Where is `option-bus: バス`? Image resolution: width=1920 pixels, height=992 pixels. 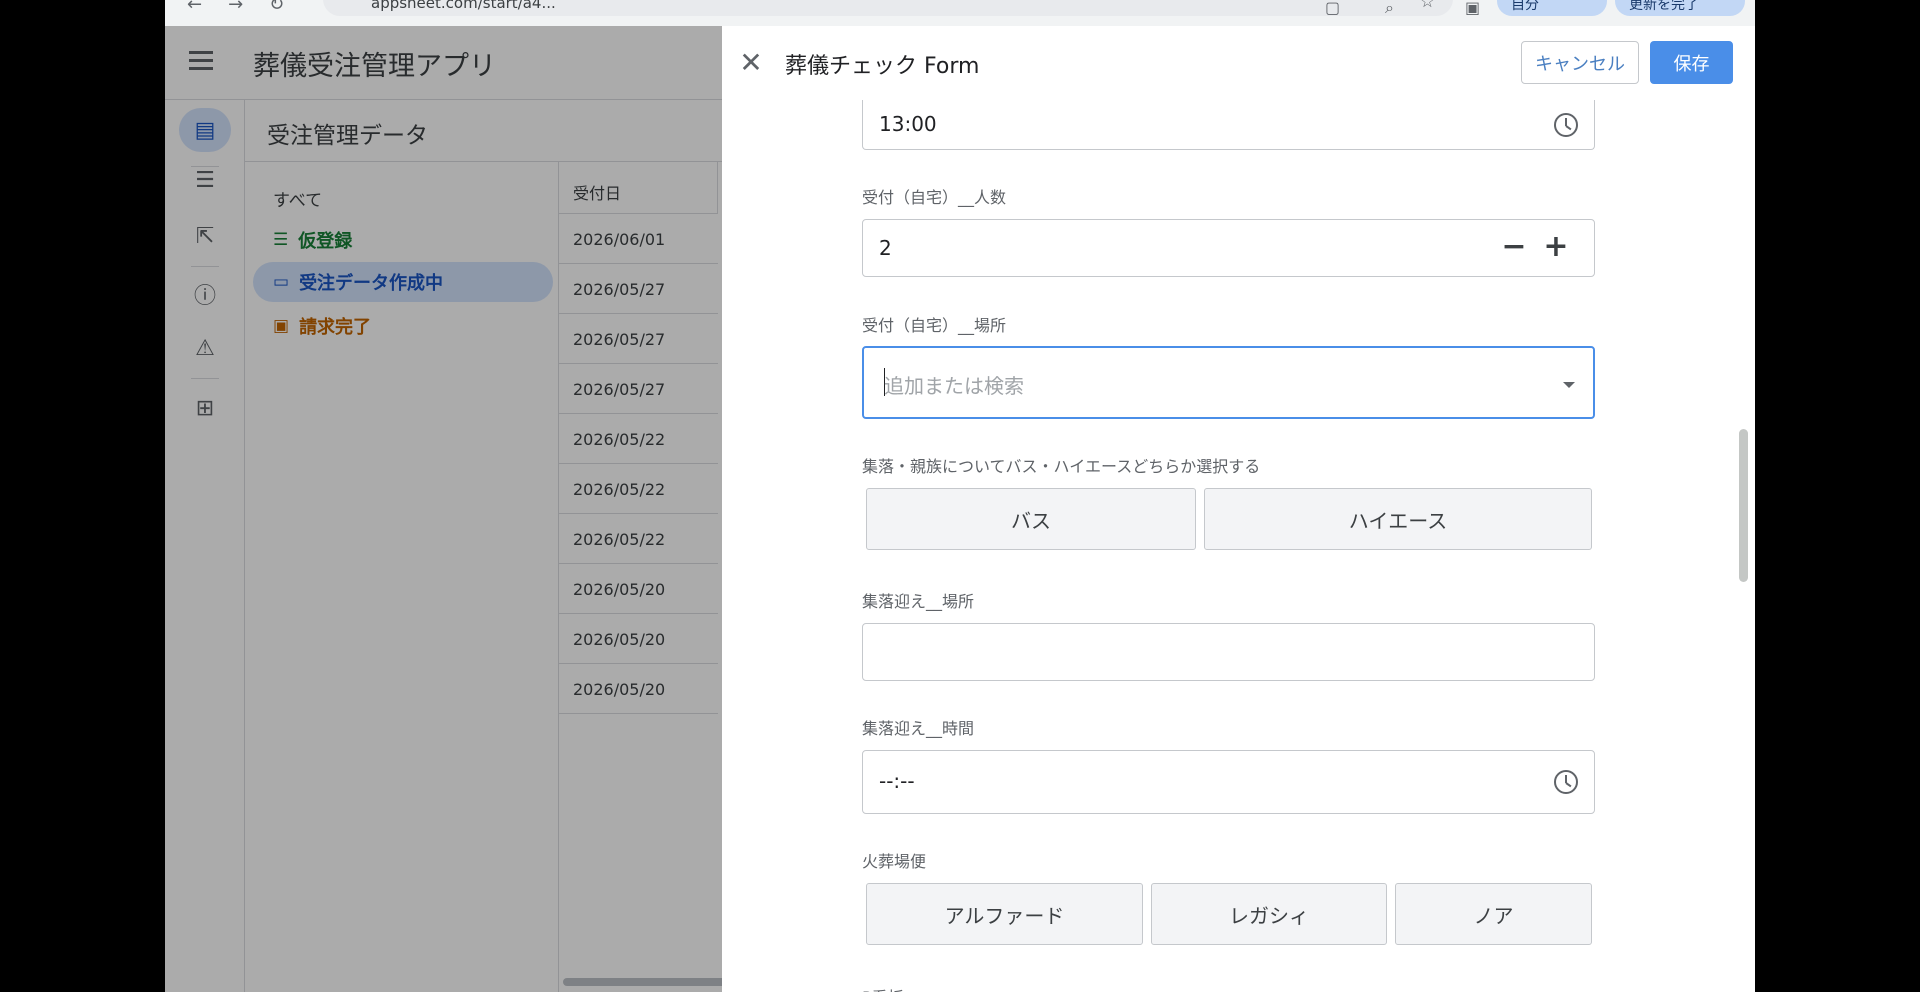 option-bus: バス is located at coordinates (1031, 519).